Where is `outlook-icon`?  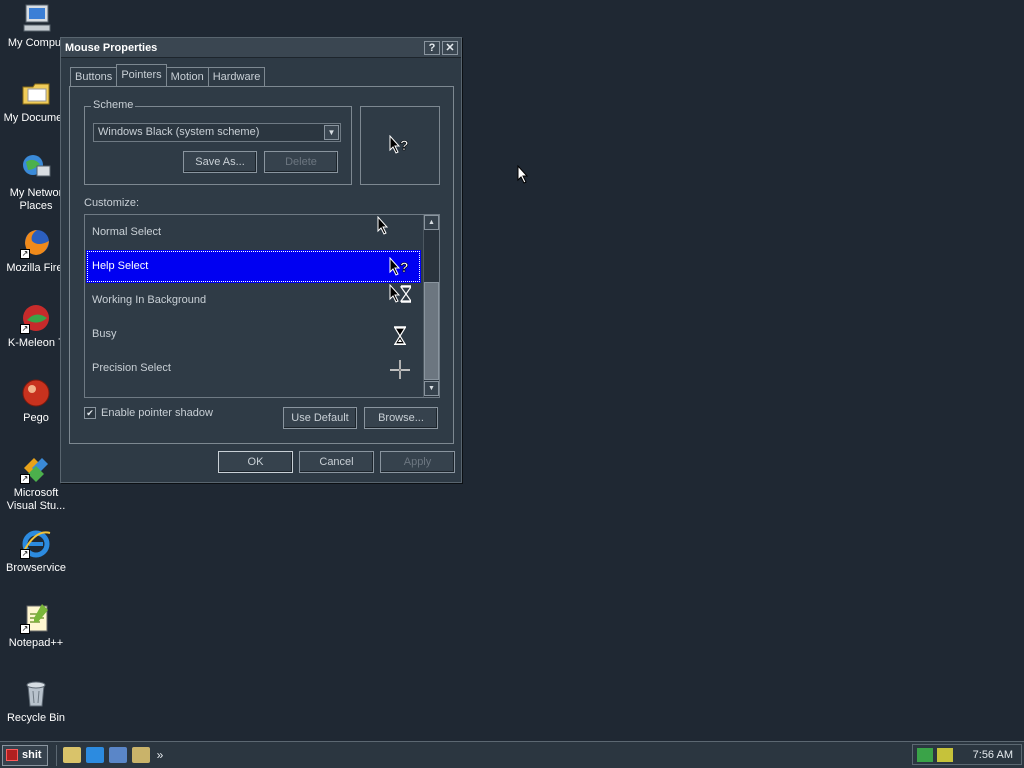
outlook-icon is located at coordinates (117, 755).